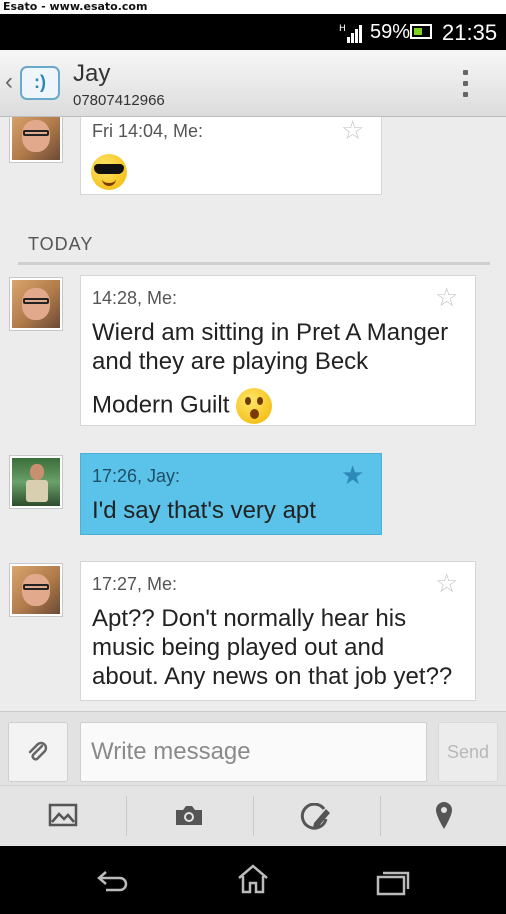 This screenshot has width=506, height=914. I want to click on attachment-bar, so click(253, 816).